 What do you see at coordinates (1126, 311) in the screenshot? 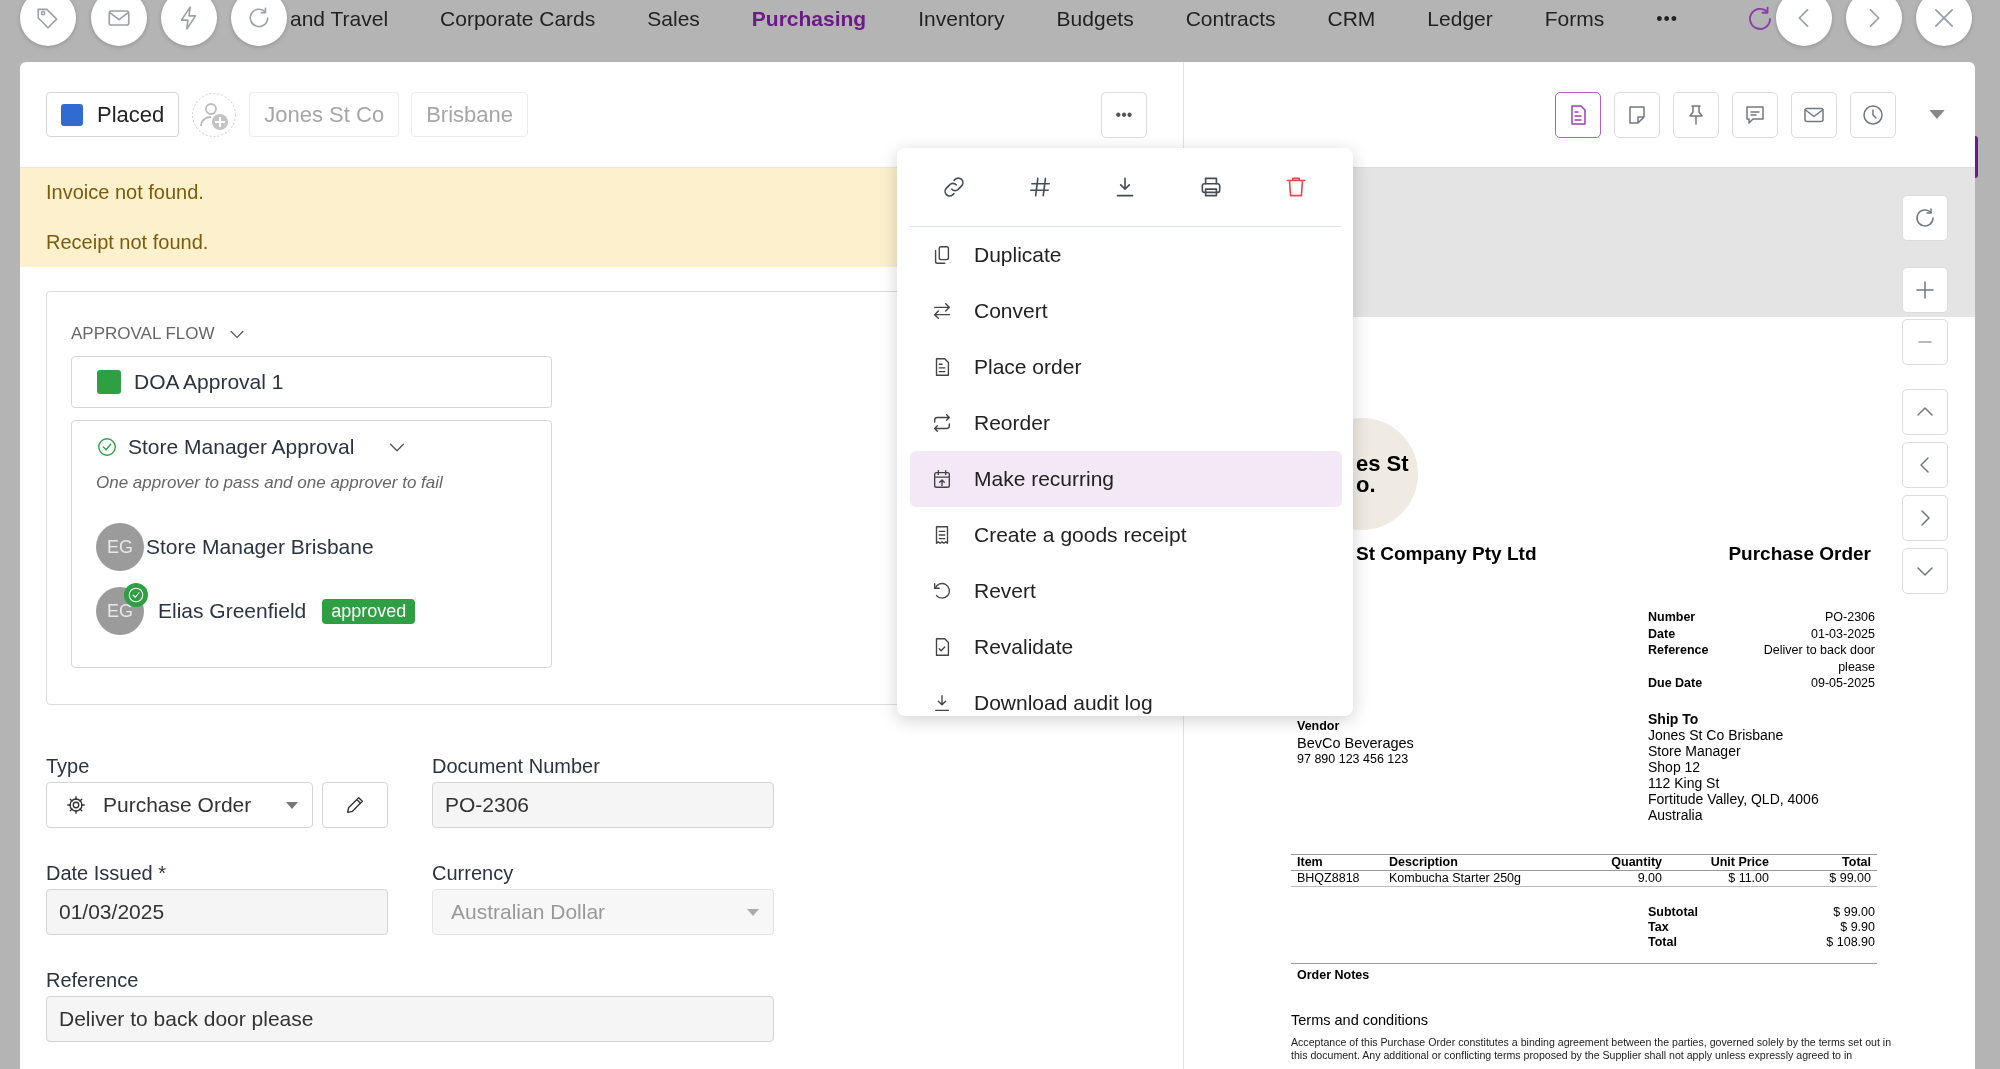
I see `menu-item: Convert` at bounding box center [1126, 311].